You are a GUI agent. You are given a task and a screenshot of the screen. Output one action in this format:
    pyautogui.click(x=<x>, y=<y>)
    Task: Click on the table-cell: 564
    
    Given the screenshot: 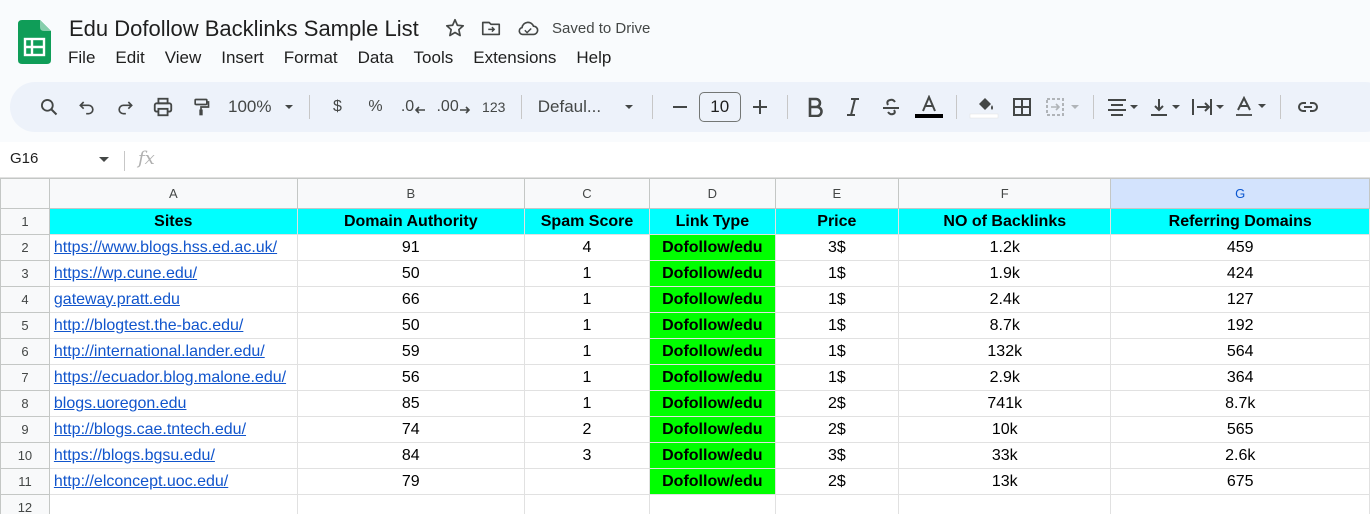 What is the action you would take?
    pyautogui.click(x=1240, y=351)
    